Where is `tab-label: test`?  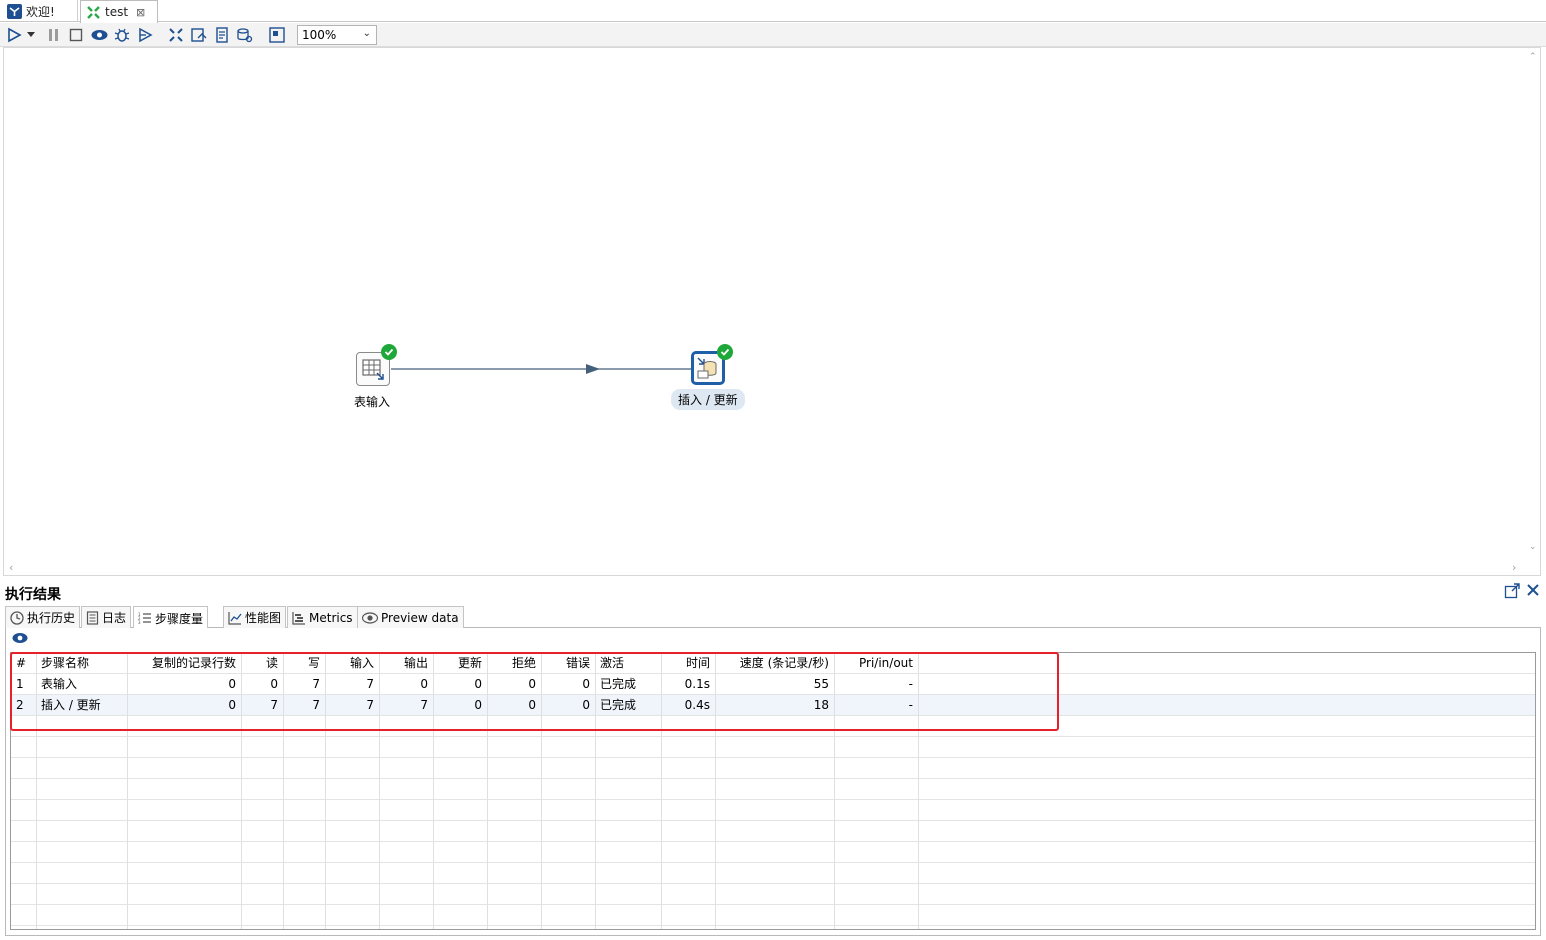 tab-label: test is located at coordinates (117, 12).